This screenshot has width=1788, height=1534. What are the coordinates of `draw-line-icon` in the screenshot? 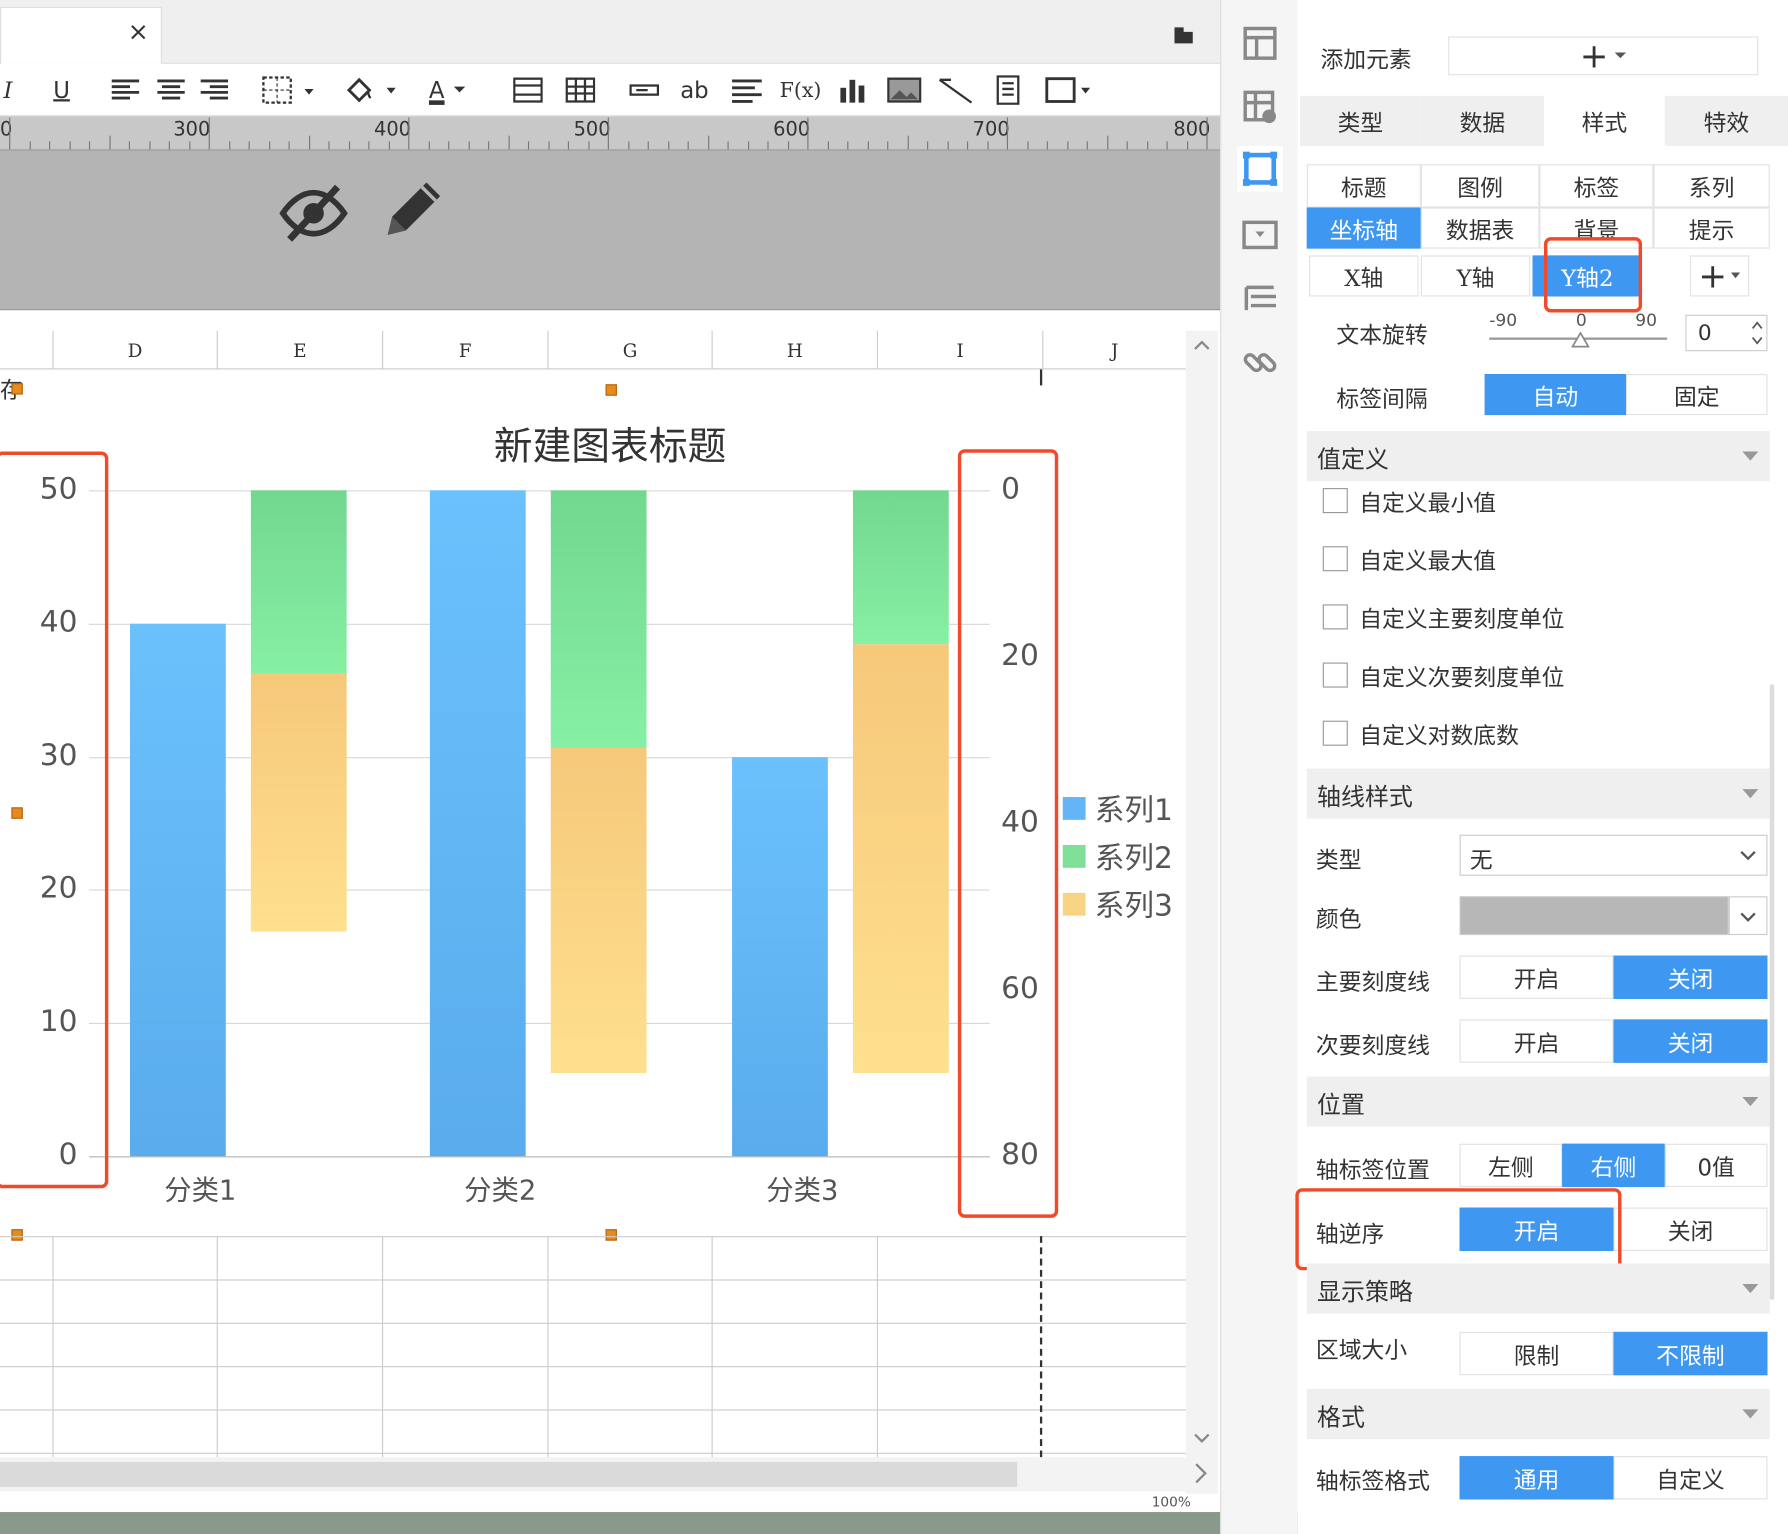 It's located at (955, 90).